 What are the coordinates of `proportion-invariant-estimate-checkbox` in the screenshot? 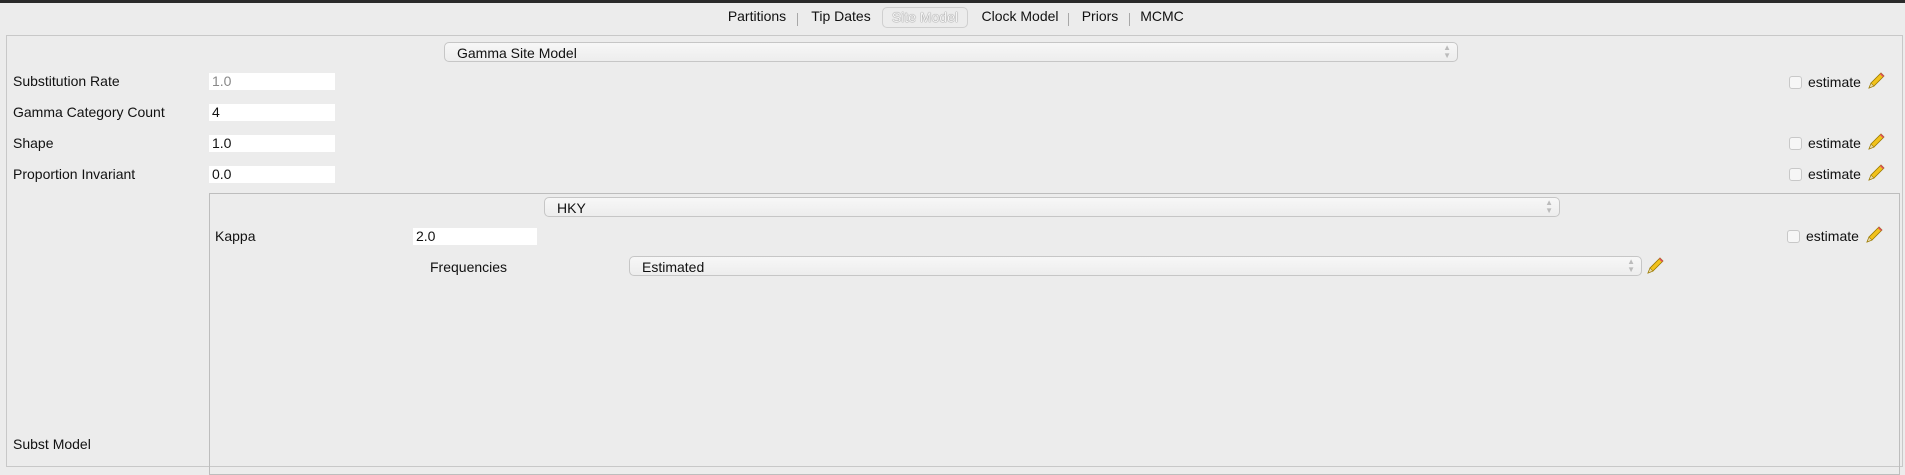 It's located at (1795, 174).